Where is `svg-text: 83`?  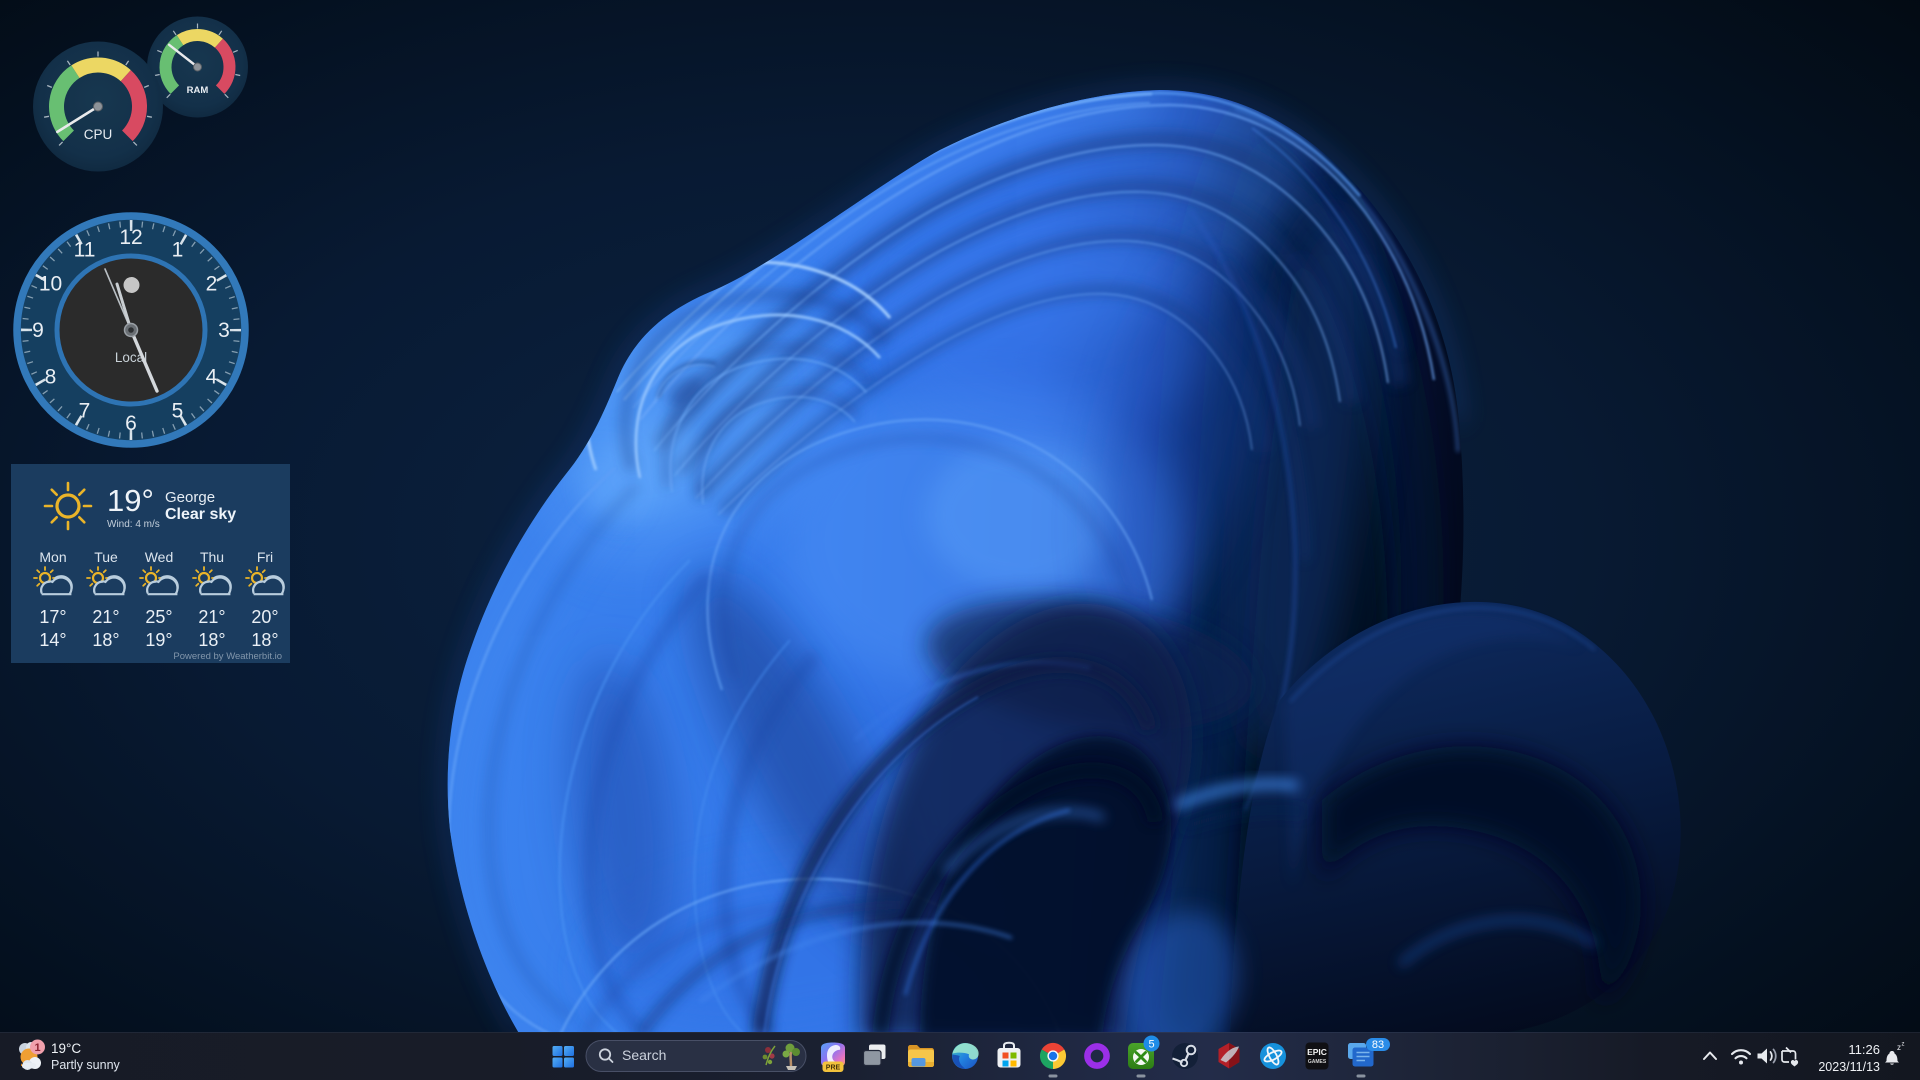 svg-text: 83 is located at coordinates (1378, 1045).